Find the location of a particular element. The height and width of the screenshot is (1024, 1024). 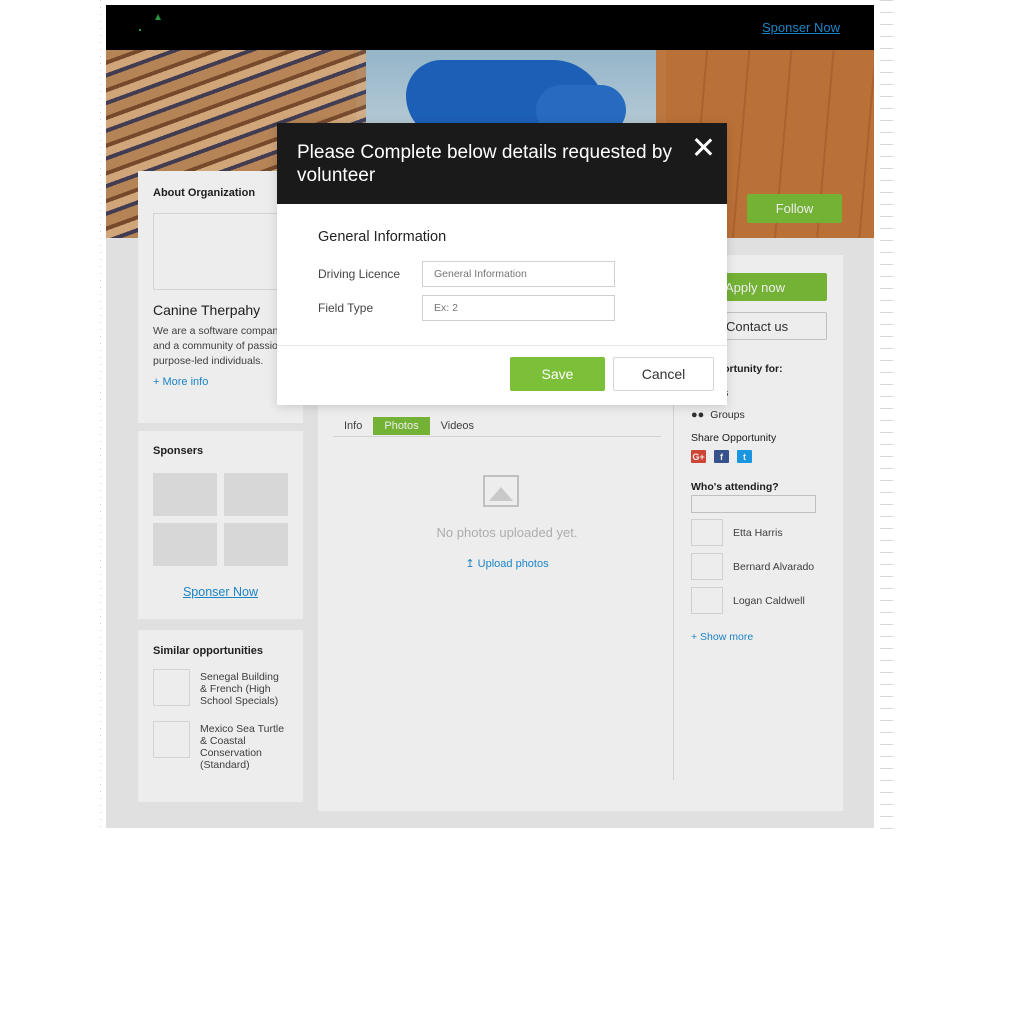

guide-dots-right is located at coordinates (886, 415).